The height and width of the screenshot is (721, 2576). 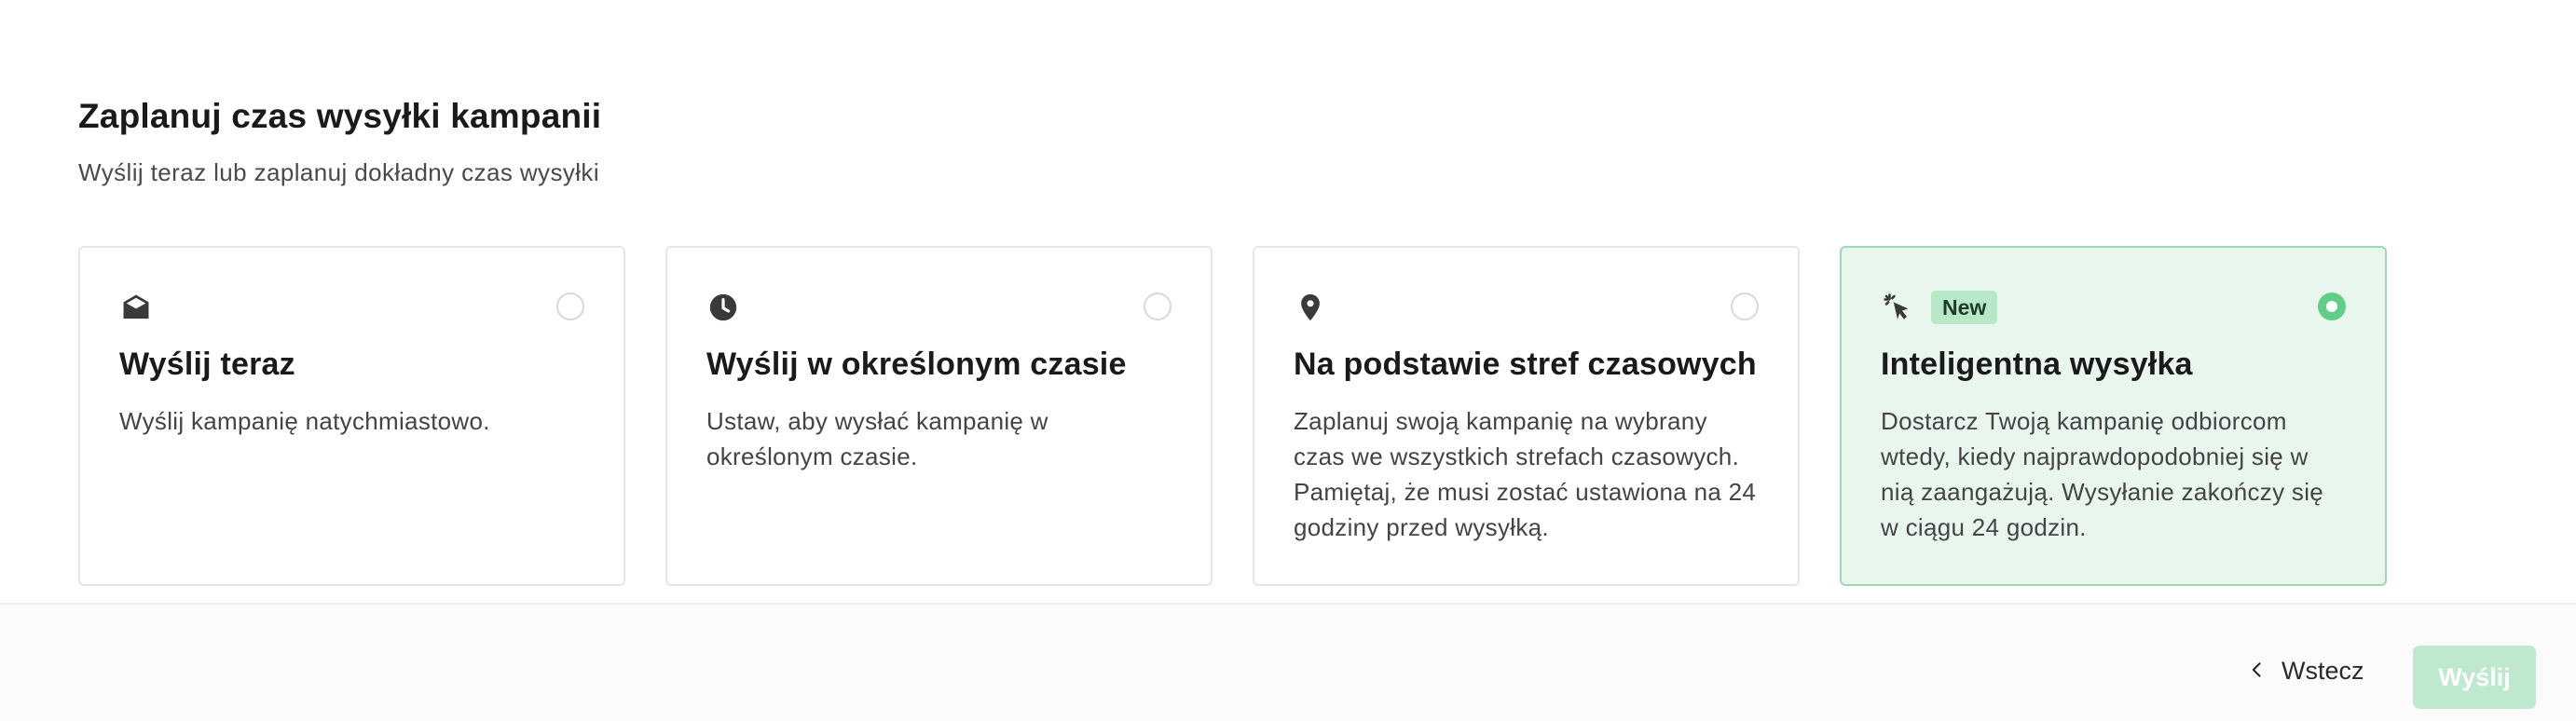 What do you see at coordinates (340, 116) in the screenshot?
I see `page-title: Zaplanuj czas wysyłki kampanii` at bounding box center [340, 116].